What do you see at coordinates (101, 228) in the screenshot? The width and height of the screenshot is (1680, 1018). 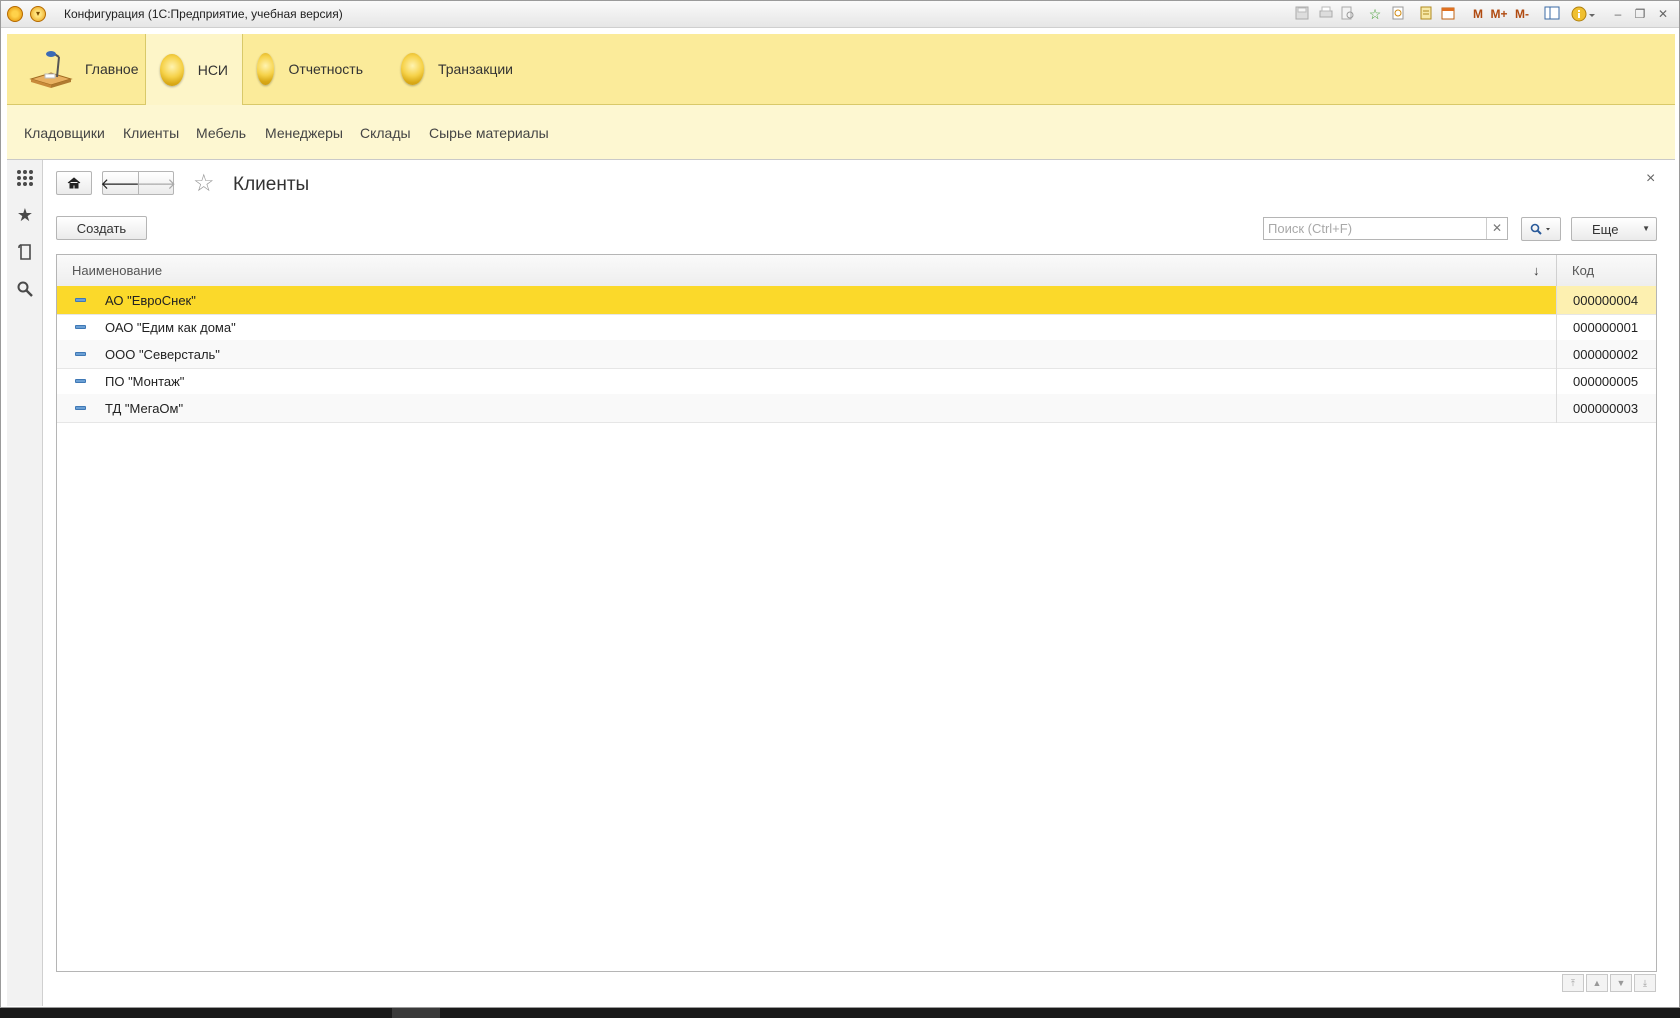 I see `create-button: Создать` at bounding box center [101, 228].